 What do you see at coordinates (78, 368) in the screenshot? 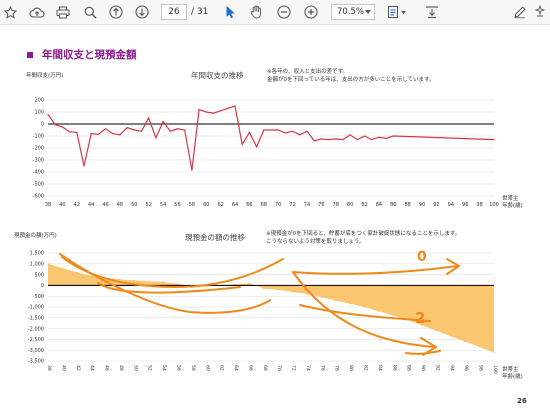
I see `chart2-x-tick-label: 42` at bounding box center [78, 368].